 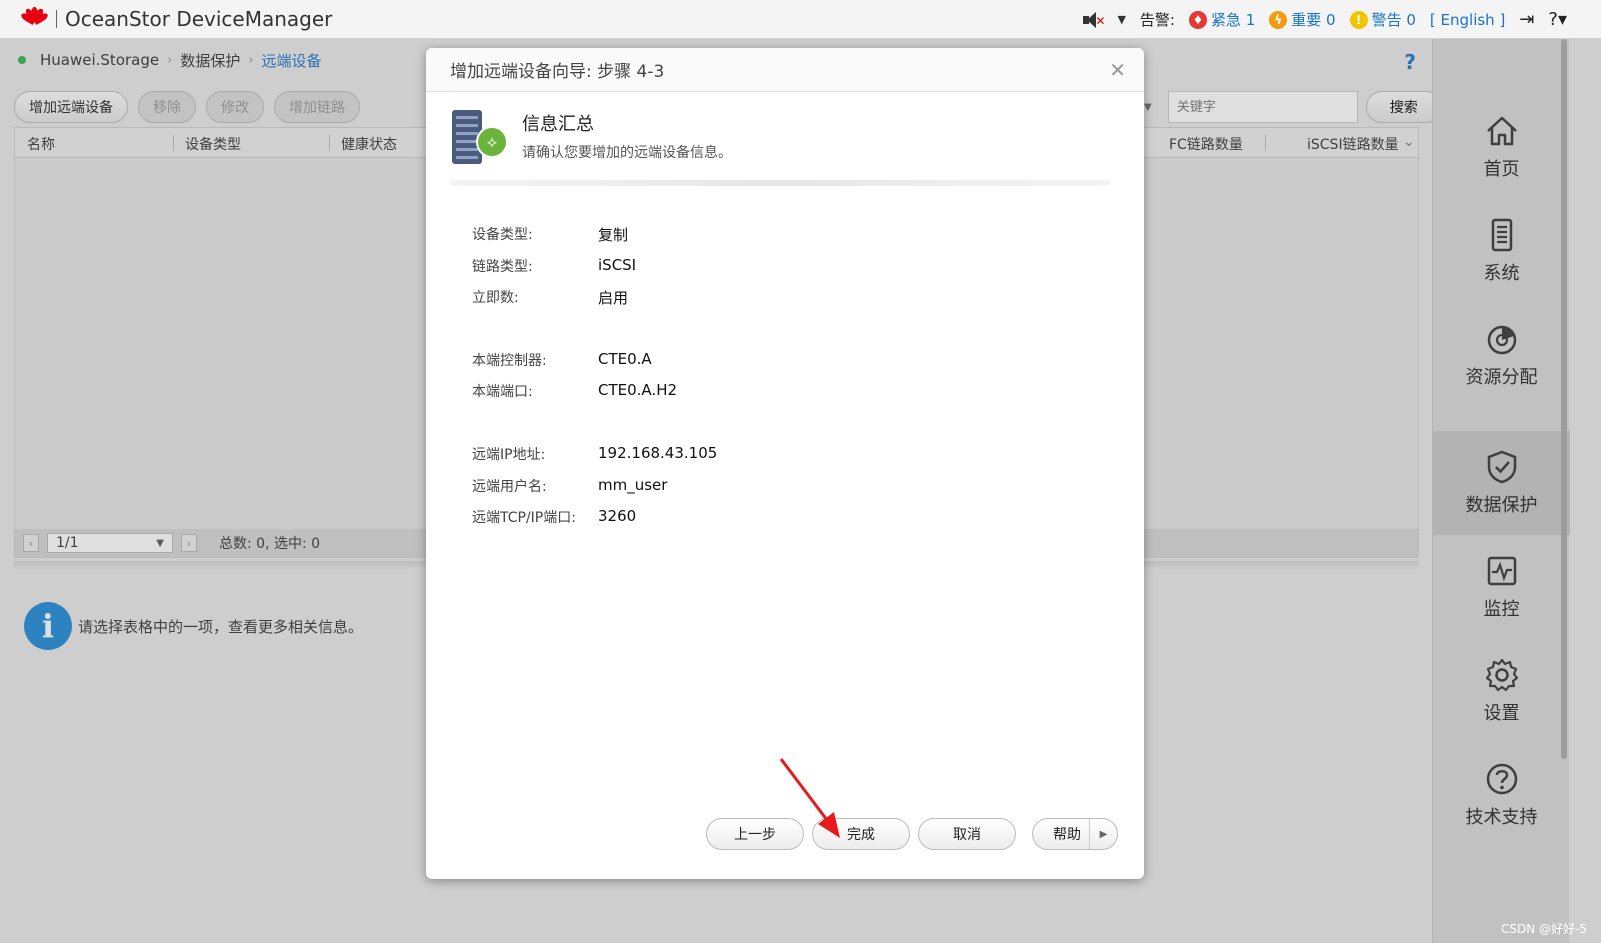 I want to click on field-row: 链路类型: iSCSI, so click(x=672, y=266).